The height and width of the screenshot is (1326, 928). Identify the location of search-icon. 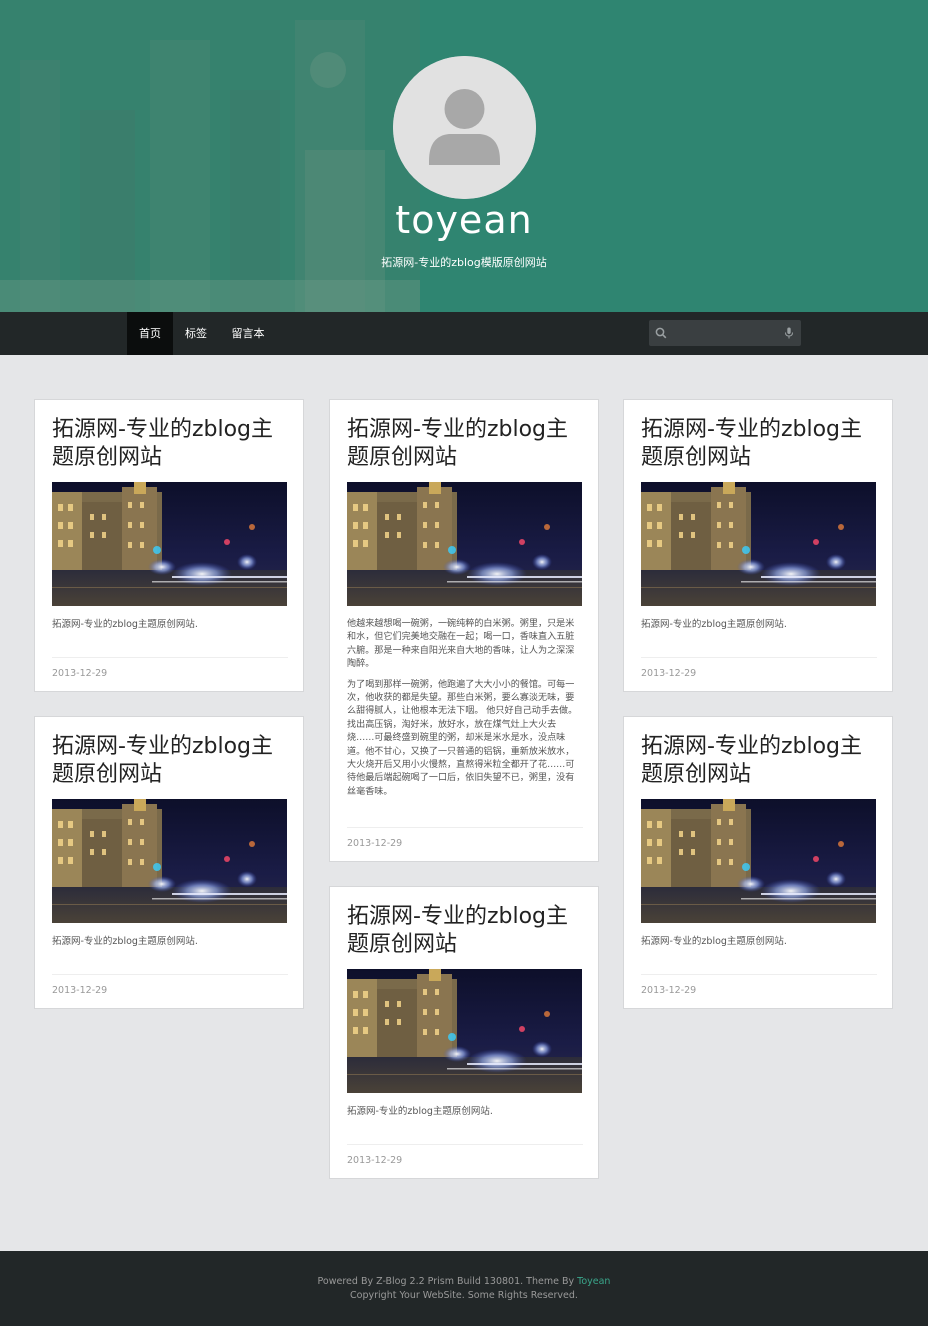
(661, 333).